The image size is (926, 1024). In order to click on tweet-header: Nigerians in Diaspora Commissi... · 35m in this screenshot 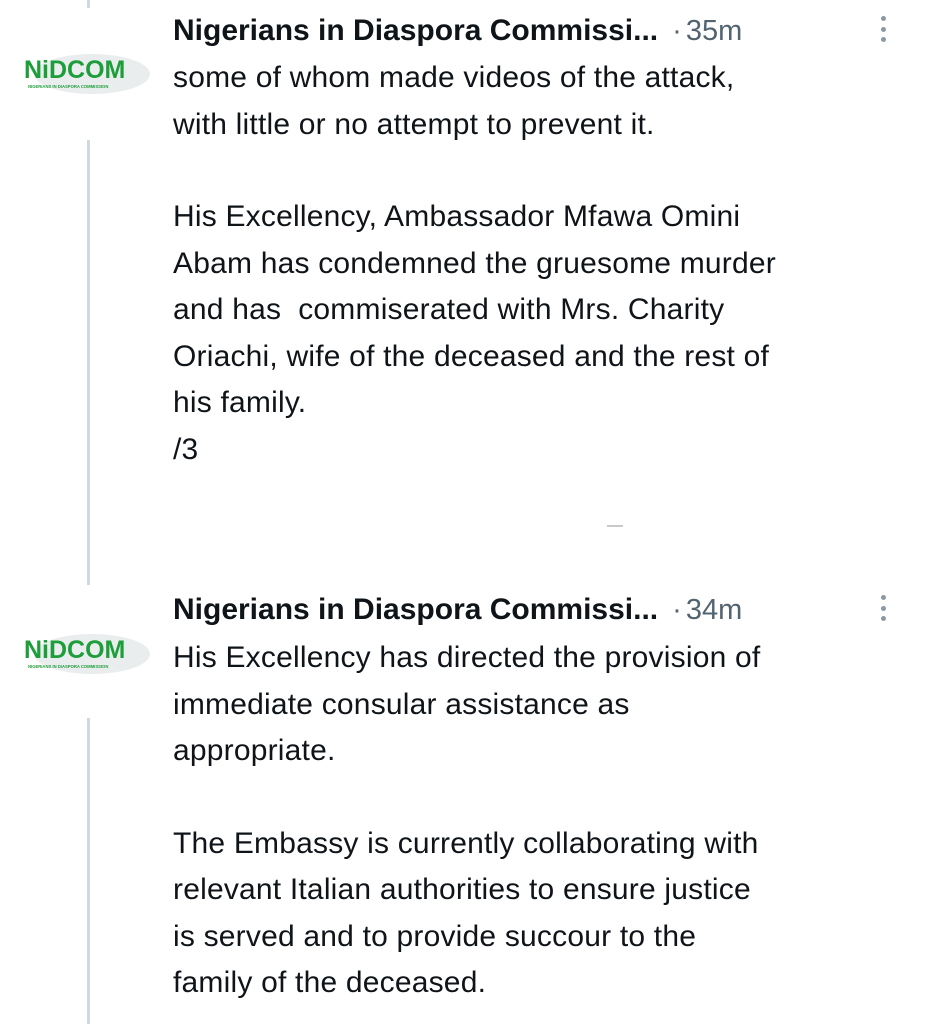, I will do `click(549, 31)`.